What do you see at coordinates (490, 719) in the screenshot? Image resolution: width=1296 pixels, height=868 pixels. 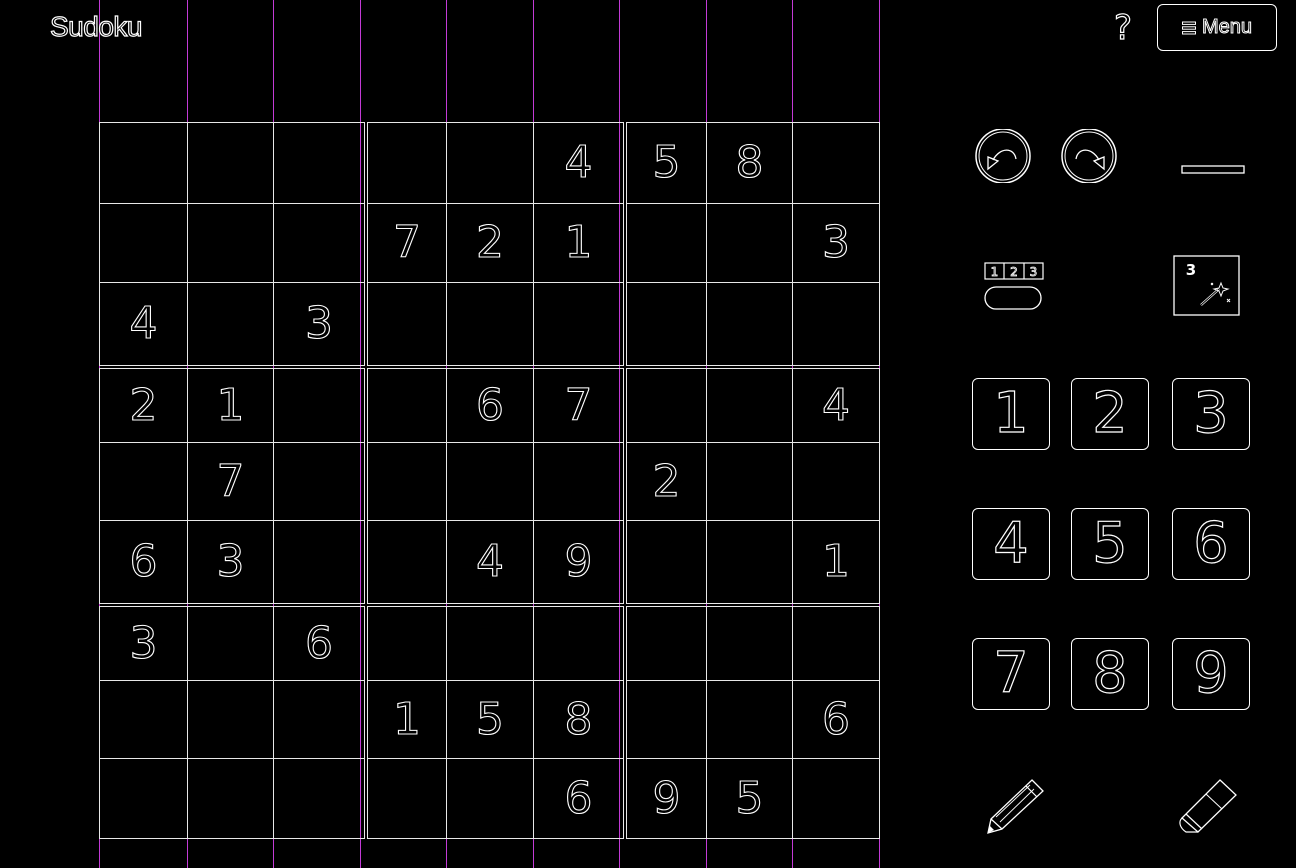 I see `board-cell-r8c5: 5` at bounding box center [490, 719].